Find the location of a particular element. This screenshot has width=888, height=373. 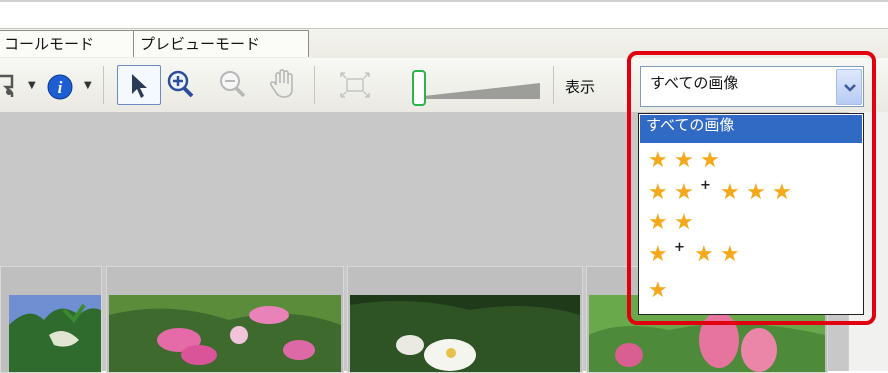

pointer-icon is located at coordinates (139, 88).